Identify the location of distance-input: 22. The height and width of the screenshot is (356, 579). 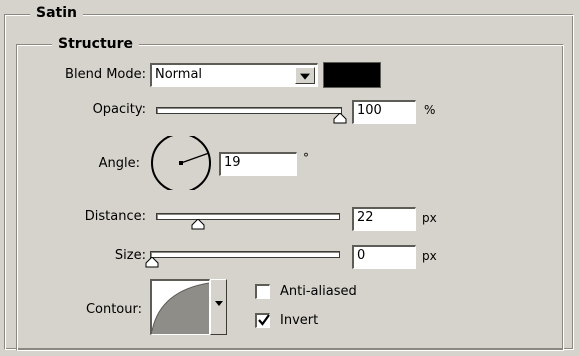
(384, 219).